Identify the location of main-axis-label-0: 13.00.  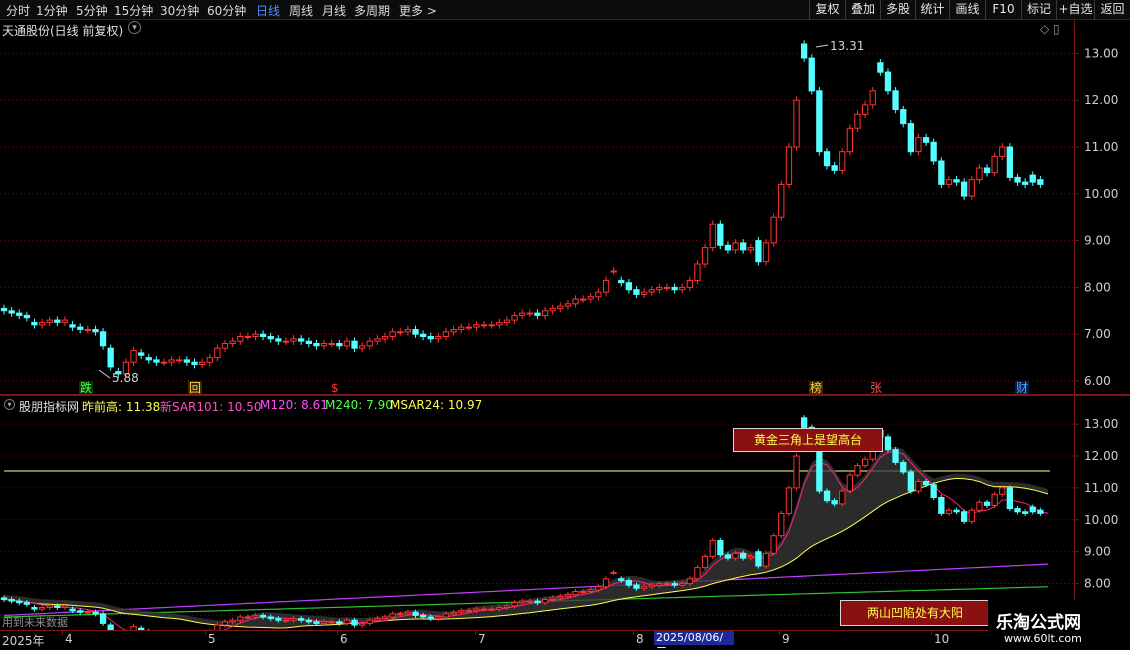
(1101, 53).